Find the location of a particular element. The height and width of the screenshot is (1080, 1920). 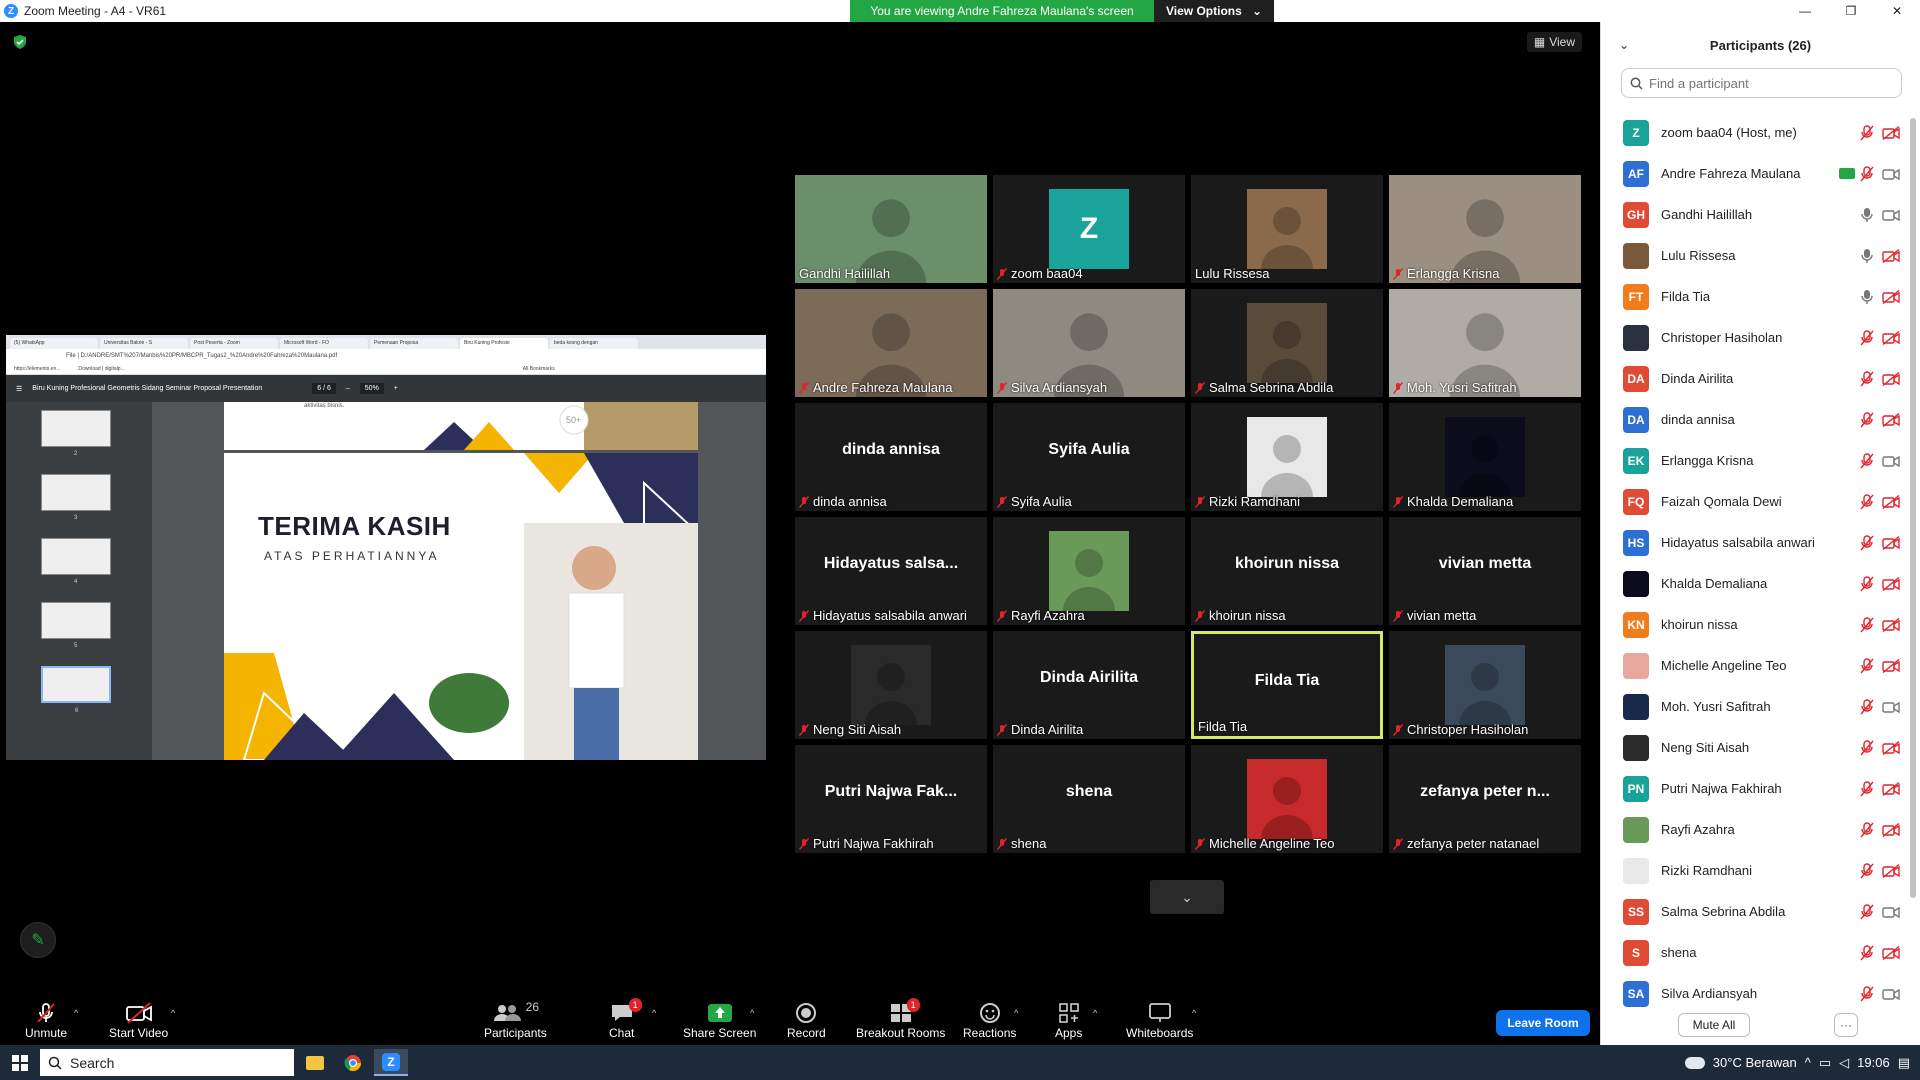

participant-row: KN khoirun nissa is located at coordinates (1753, 624).